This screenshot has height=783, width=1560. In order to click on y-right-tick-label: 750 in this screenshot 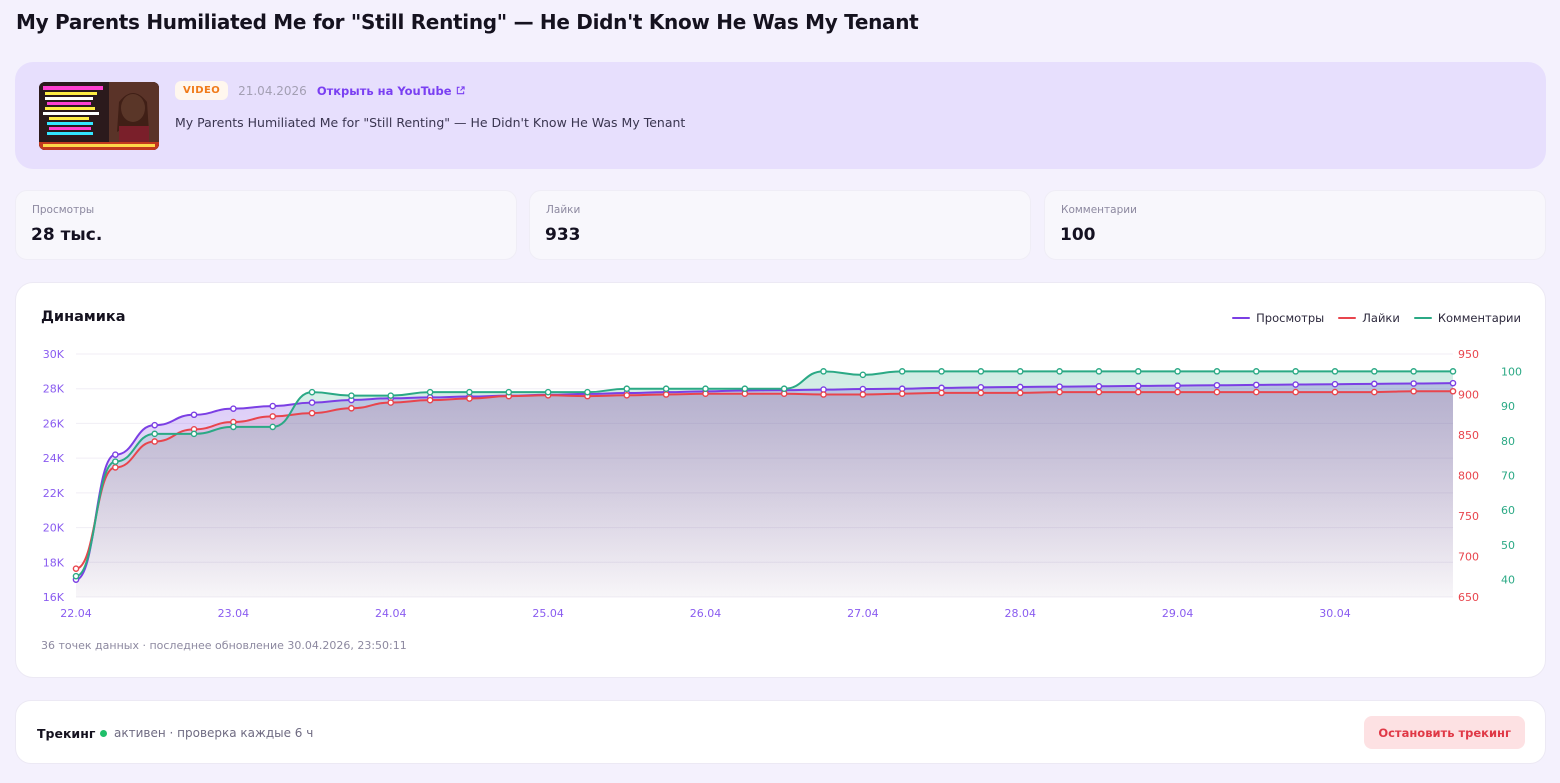, I will do `click(1468, 516)`.